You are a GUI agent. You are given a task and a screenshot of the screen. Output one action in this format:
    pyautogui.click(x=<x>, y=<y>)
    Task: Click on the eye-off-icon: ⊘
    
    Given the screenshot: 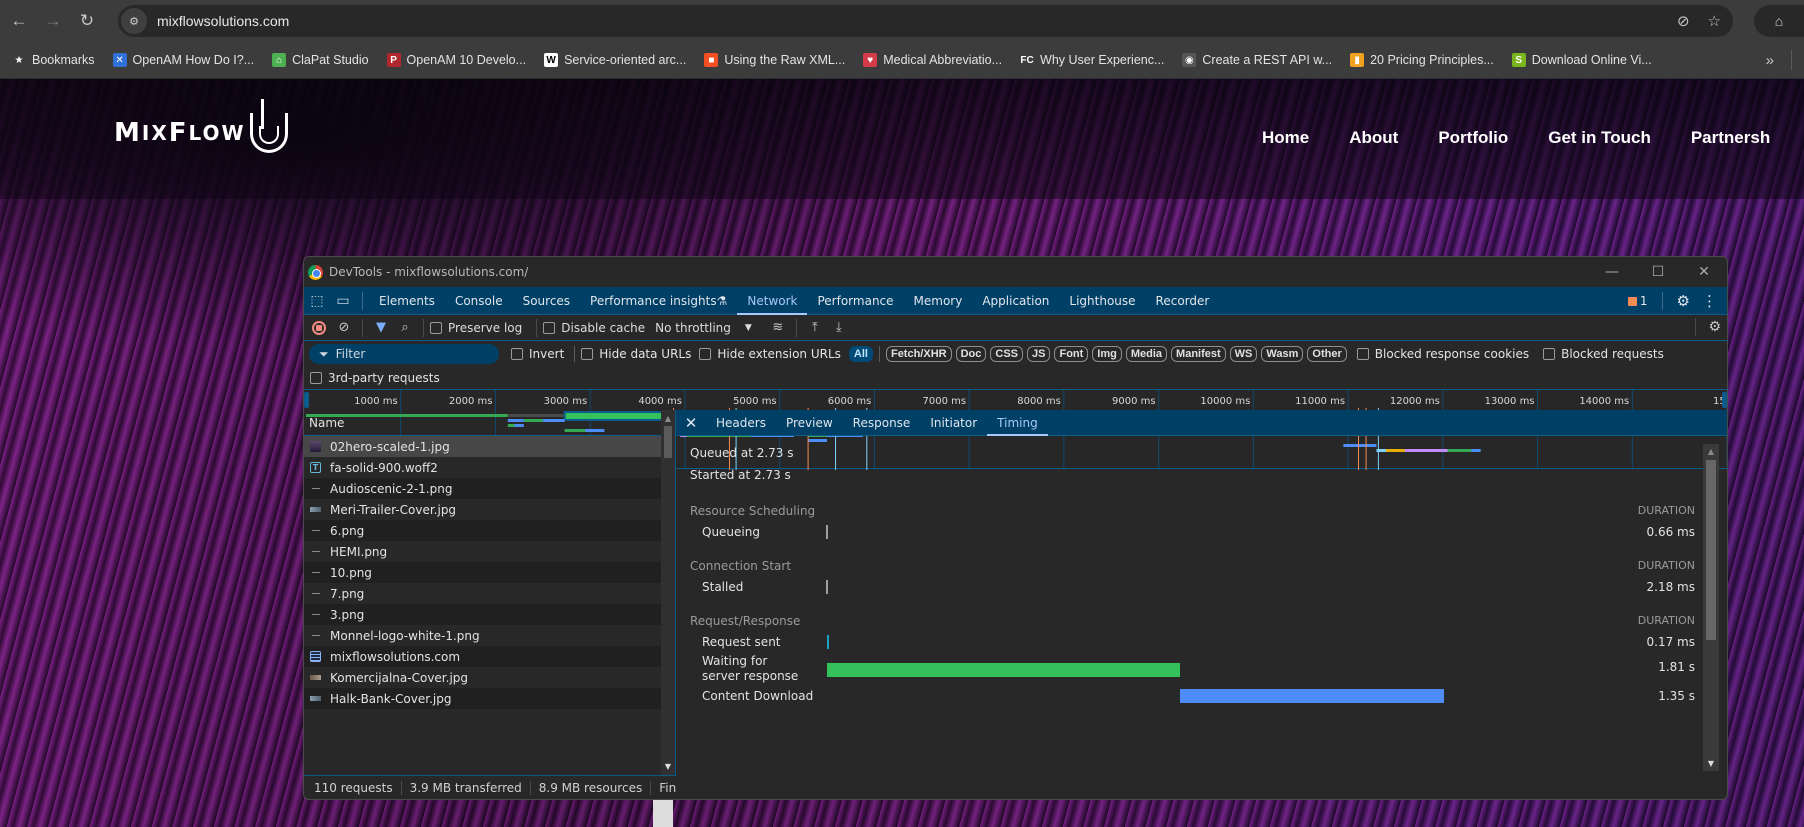 What is the action you would take?
    pyautogui.click(x=1683, y=21)
    